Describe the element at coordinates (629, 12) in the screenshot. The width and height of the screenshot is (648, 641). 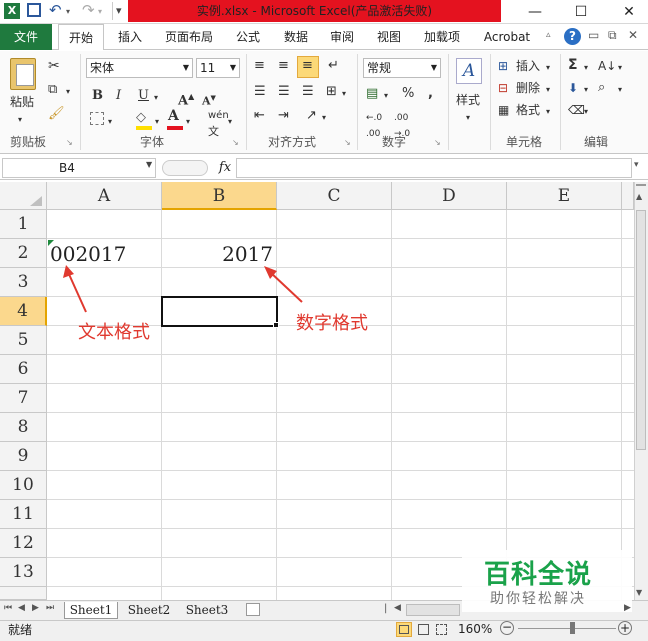
I see `close-button: ✕` at that location.